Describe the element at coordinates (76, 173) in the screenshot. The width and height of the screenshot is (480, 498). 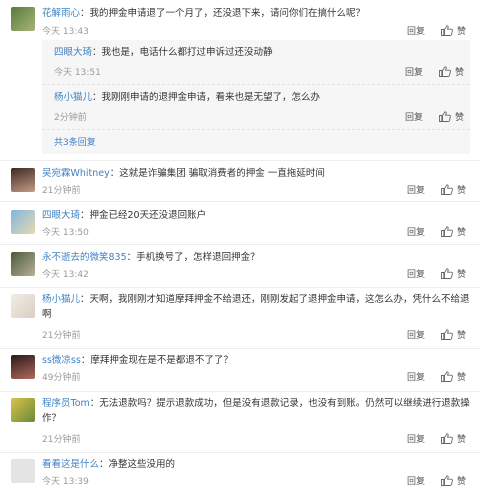
I see `username-link: 吴宛霖Whitney` at that location.